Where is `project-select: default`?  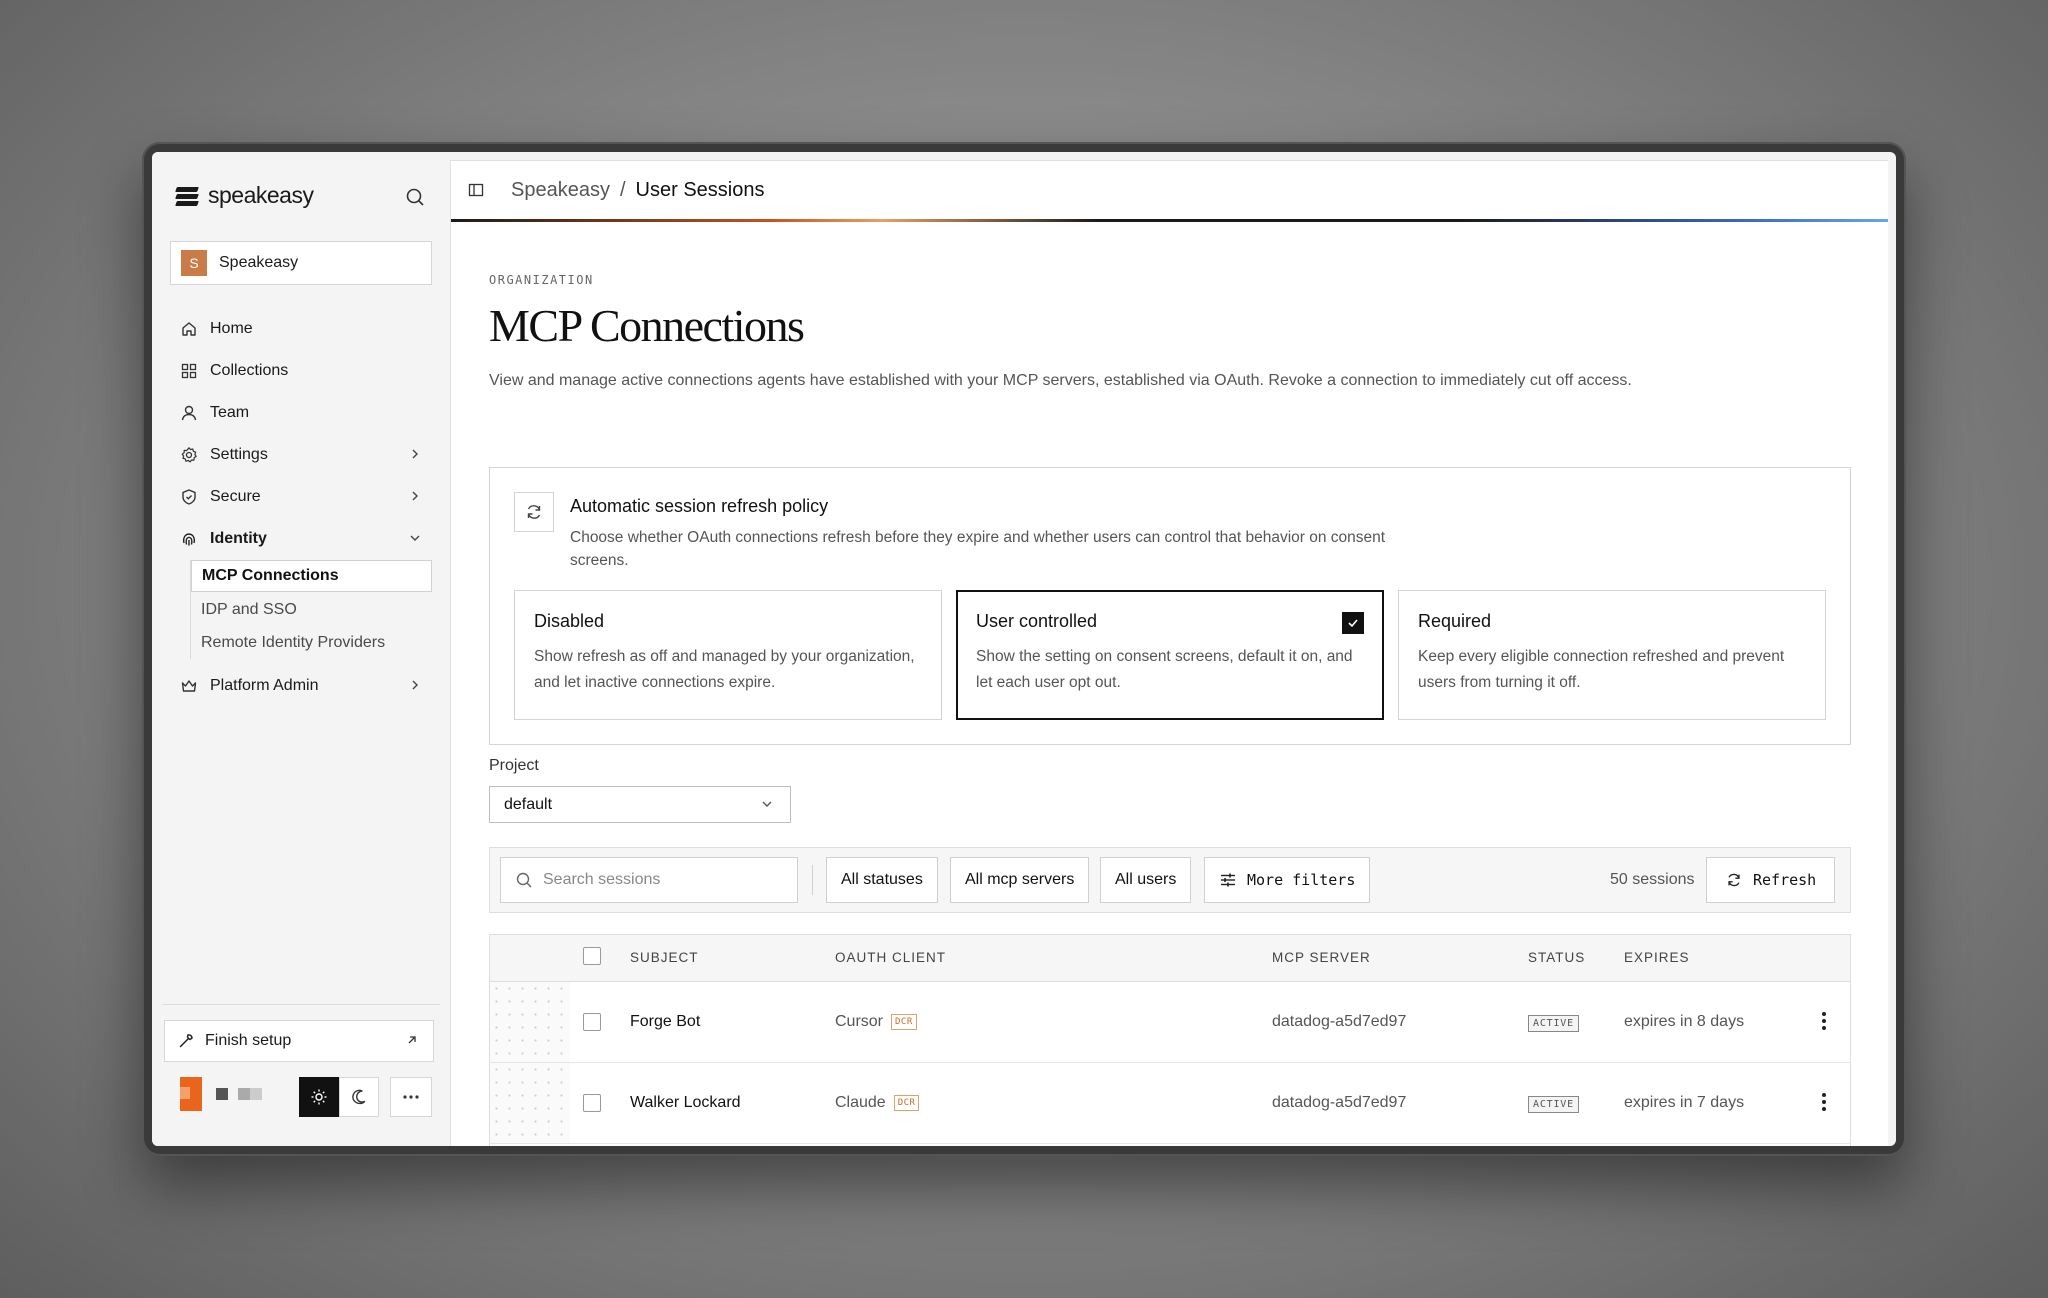 project-select: default is located at coordinates (640, 804).